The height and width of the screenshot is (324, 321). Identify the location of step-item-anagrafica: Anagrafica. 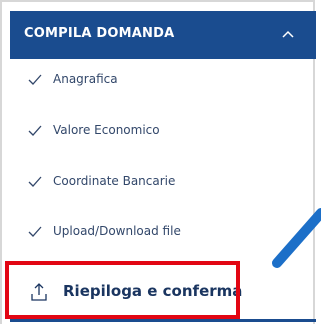
(163, 81).